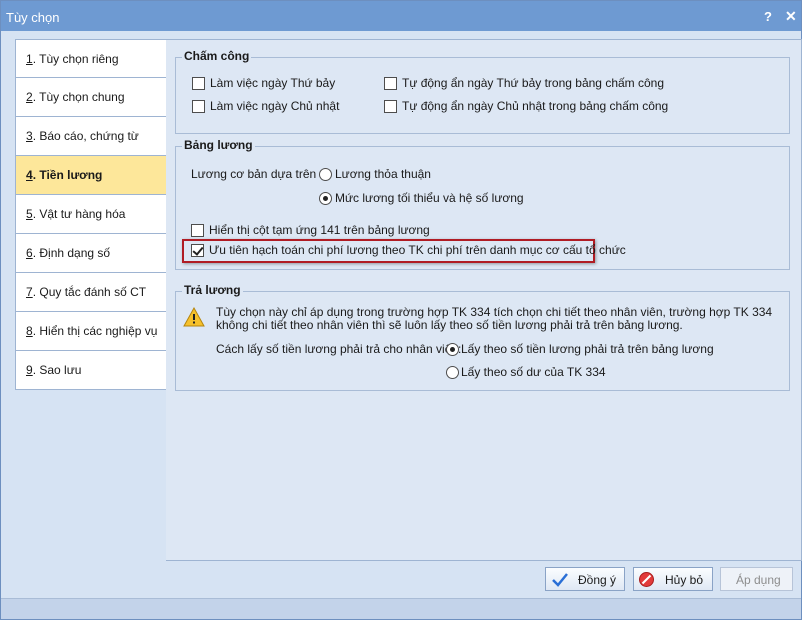 This screenshot has width=802, height=620. I want to click on close-button: ✕, so click(791, 16).